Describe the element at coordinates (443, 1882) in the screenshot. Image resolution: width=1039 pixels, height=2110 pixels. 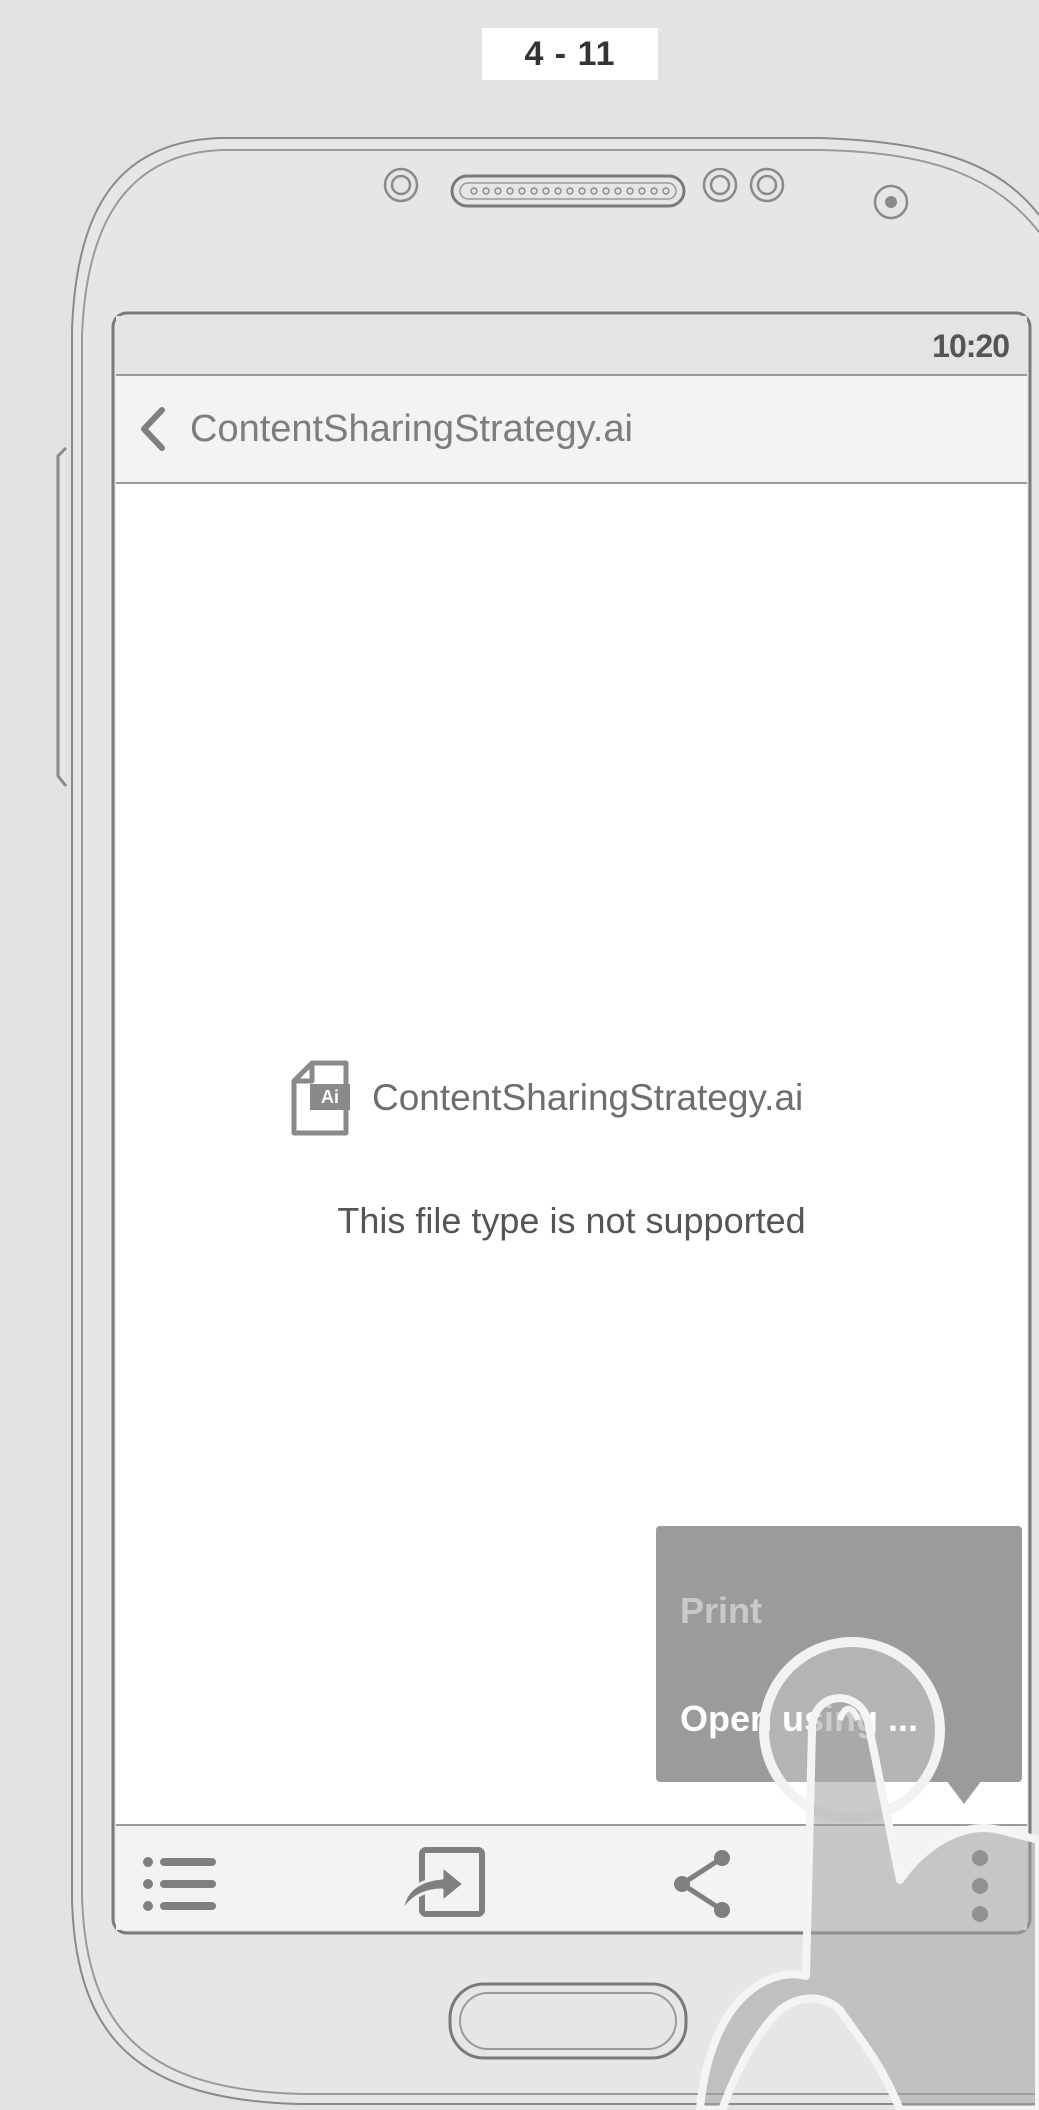
I see `open-in-icon` at that location.